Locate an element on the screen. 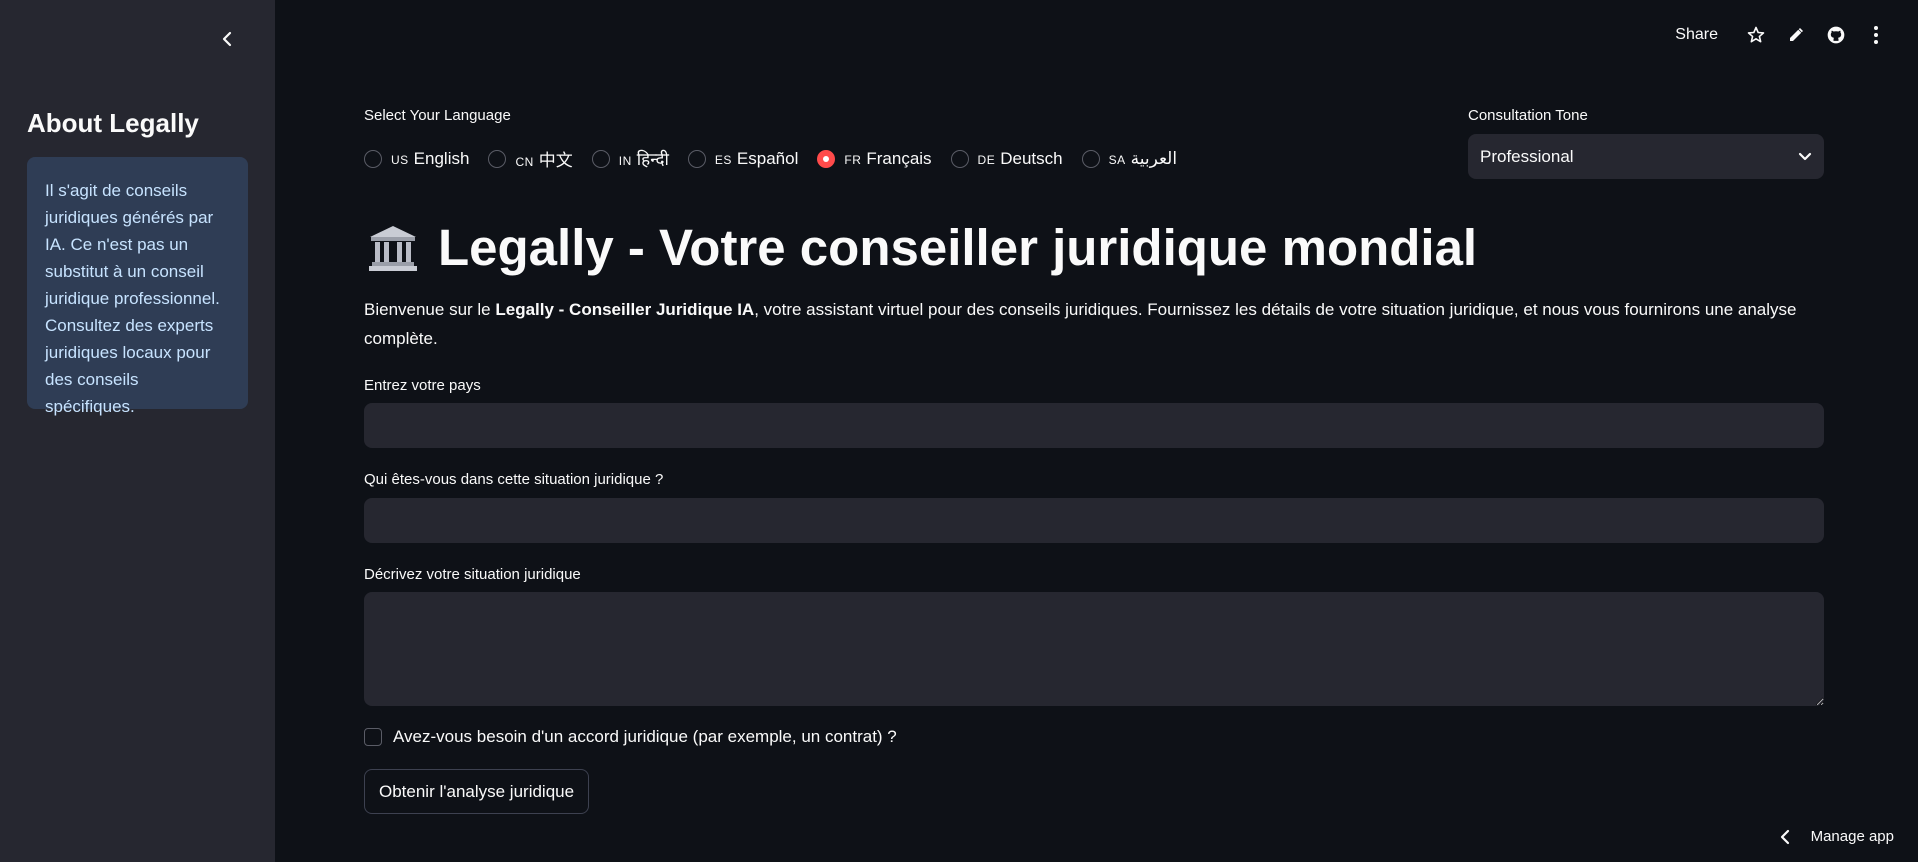 The width and height of the screenshot is (1918, 862). share-button: Share is located at coordinates (1696, 35).